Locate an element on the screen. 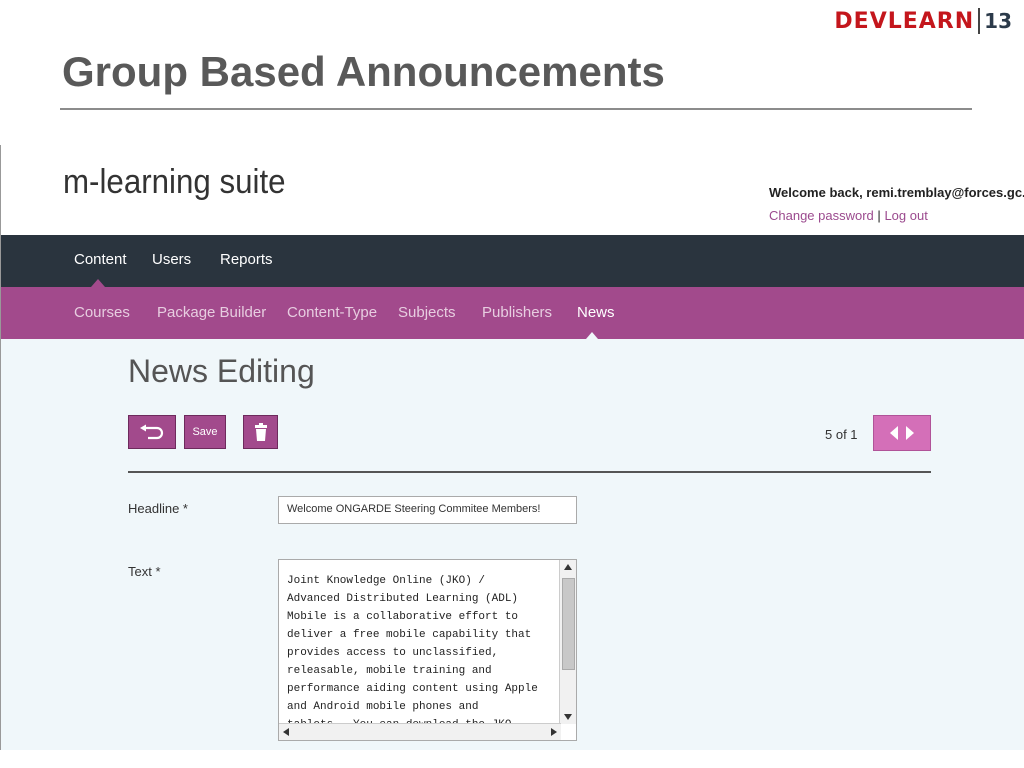 This screenshot has width=1024, height=768. nav-item-reports: Reports is located at coordinates (246, 259).